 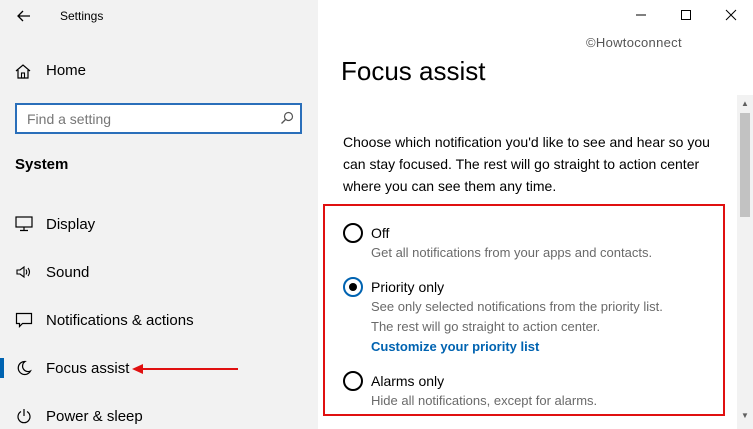 I want to click on power-icon, so click(x=24, y=416).